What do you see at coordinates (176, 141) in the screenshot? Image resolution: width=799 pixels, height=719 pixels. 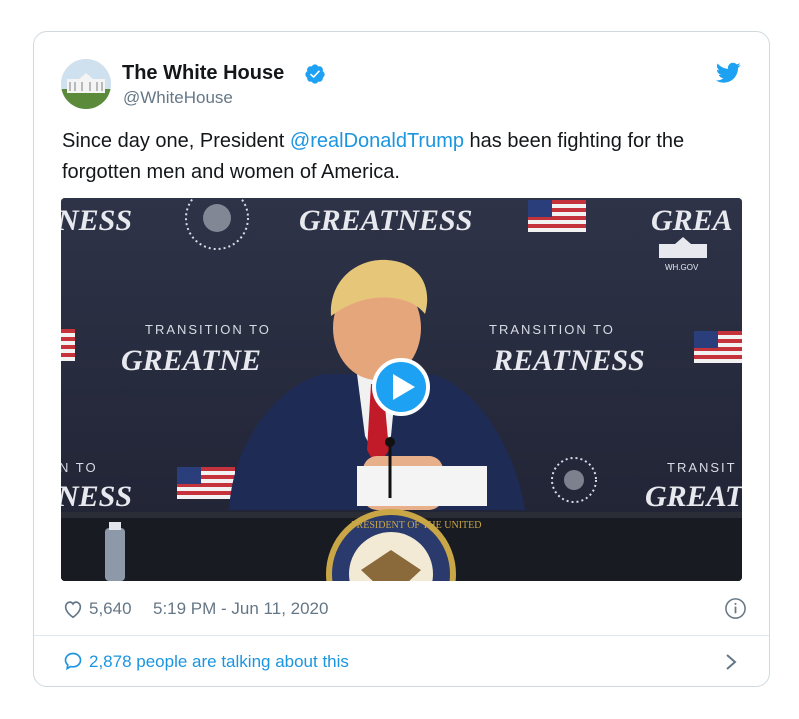 I see `tweet-text-before: Since day one, President` at bounding box center [176, 141].